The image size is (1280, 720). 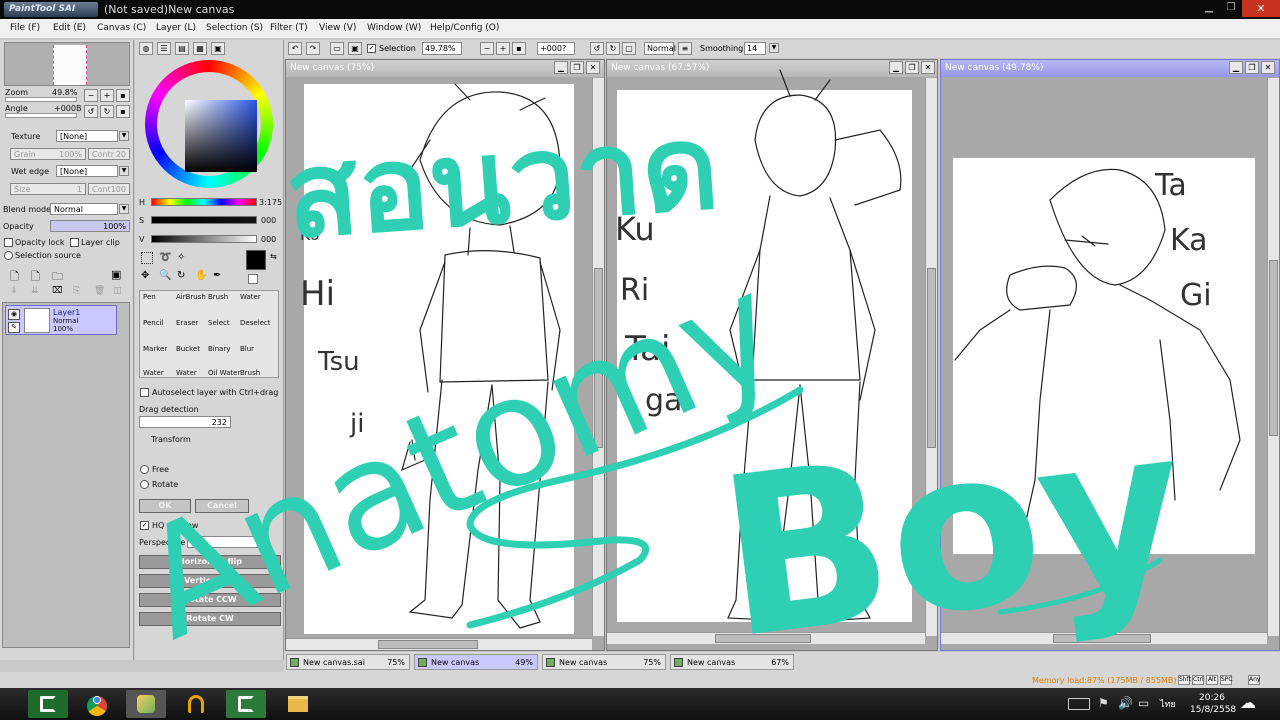 What do you see at coordinates (1103, 703) in the screenshot?
I see `tray-flag-icon: ⚑` at bounding box center [1103, 703].